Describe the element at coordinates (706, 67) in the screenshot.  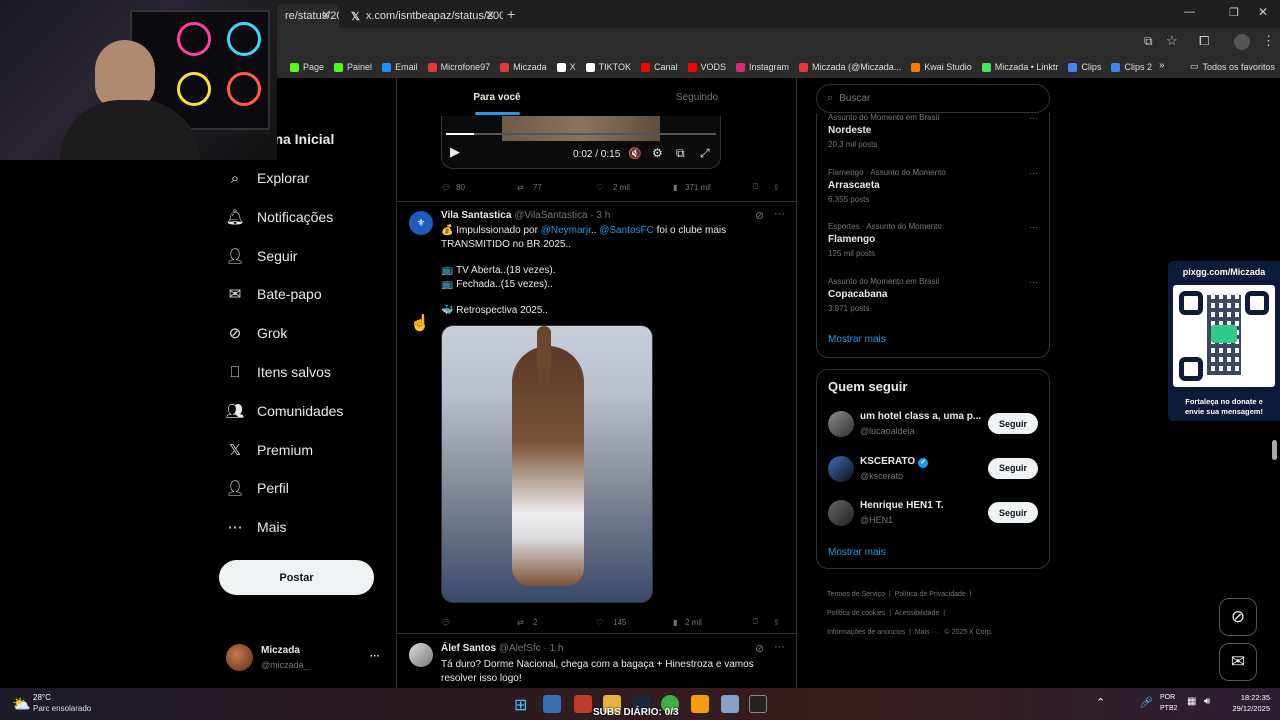
I see `bookmark-item: VODS` at that location.